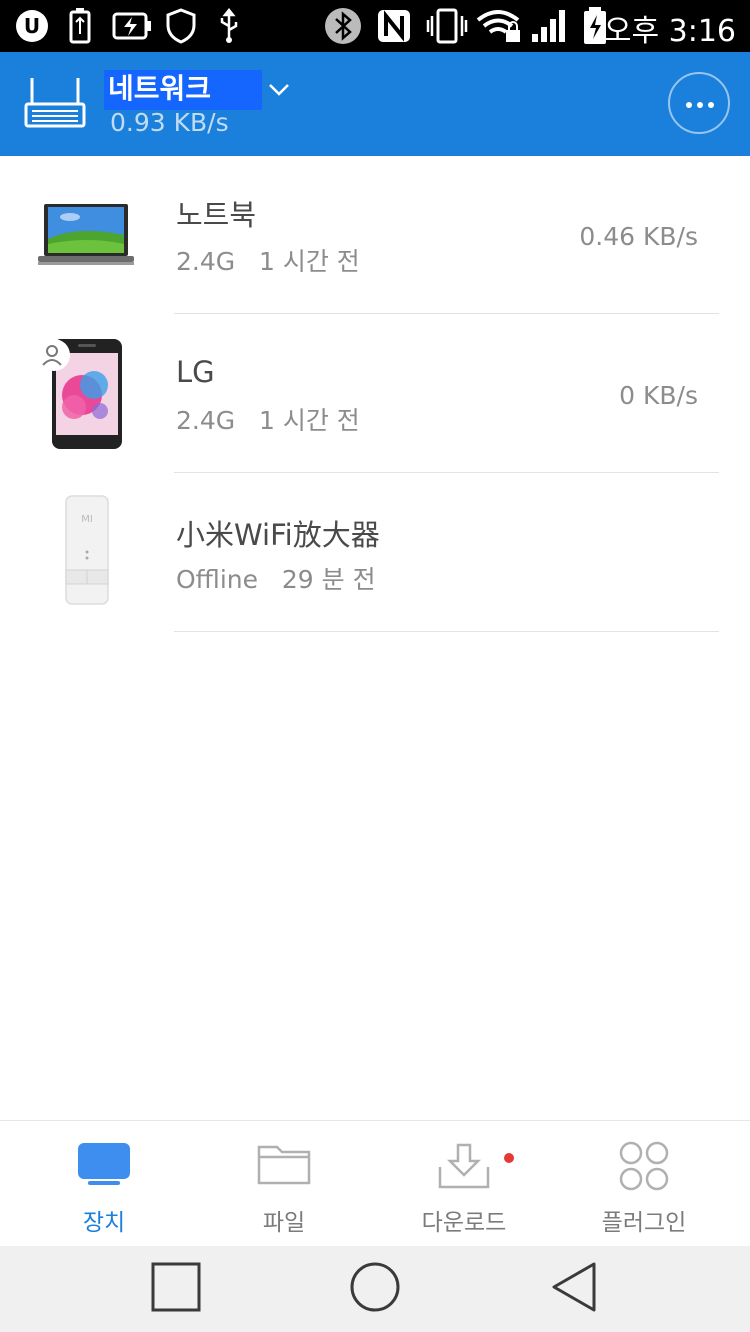 The height and width of the screenshot is (1332, 750). I want to click on list-item: LG 2.4G 1 시간 전 0 KB/s, so click(375, 394).